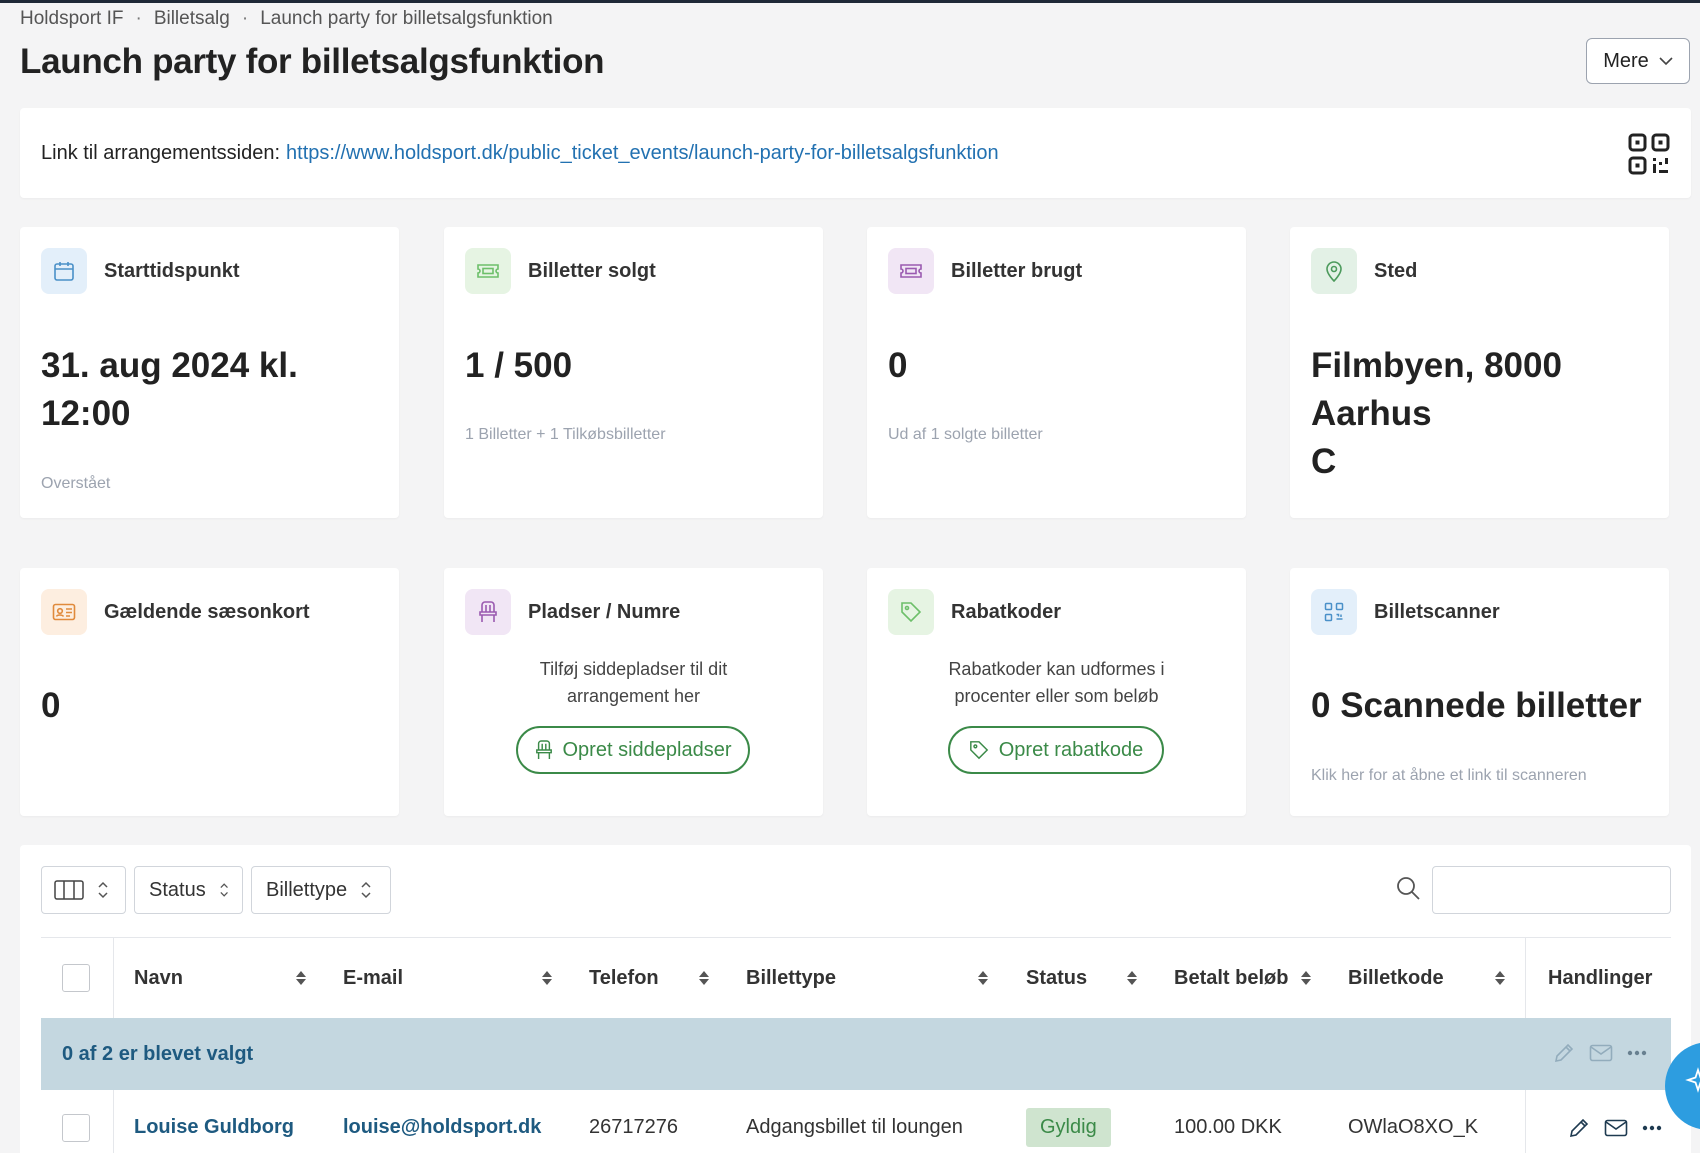  What do you see at coordinates (76, 978) in the screenshot?
I see `select-all-checkbox` at bounding box center [76, 978].